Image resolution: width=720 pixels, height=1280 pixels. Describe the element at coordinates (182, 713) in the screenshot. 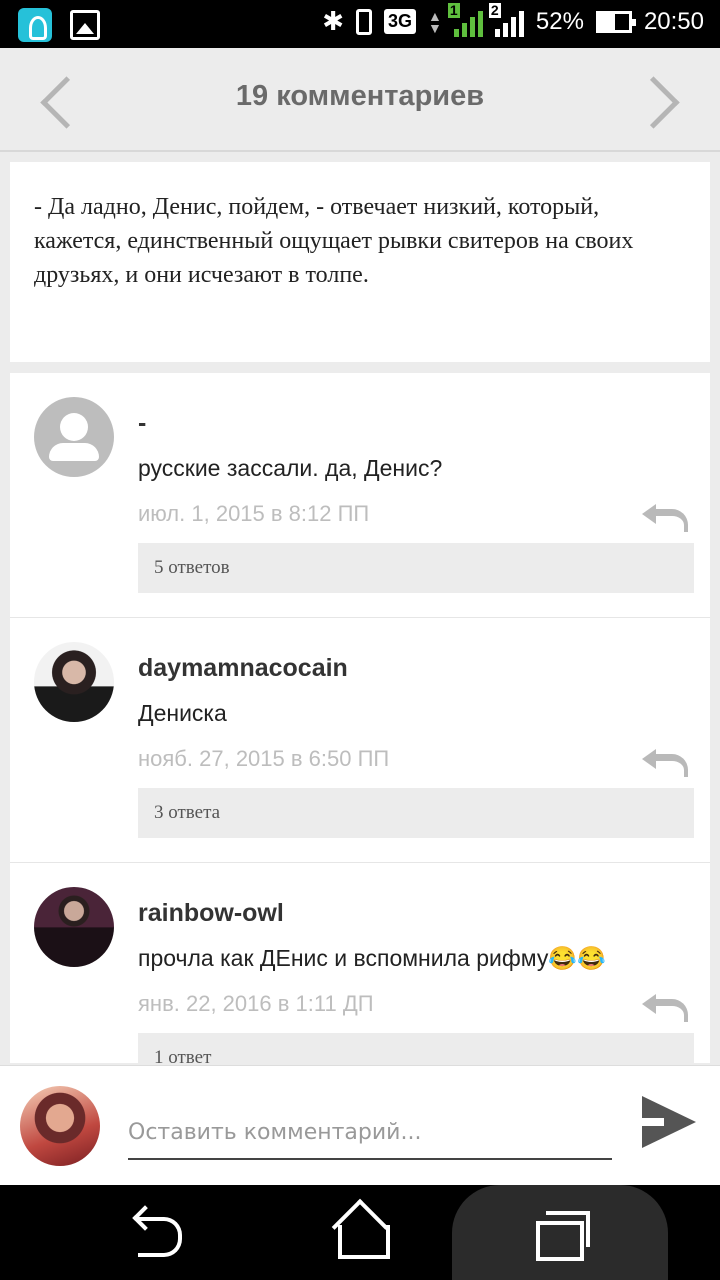

I see `comment-text: Дениска` at that location.